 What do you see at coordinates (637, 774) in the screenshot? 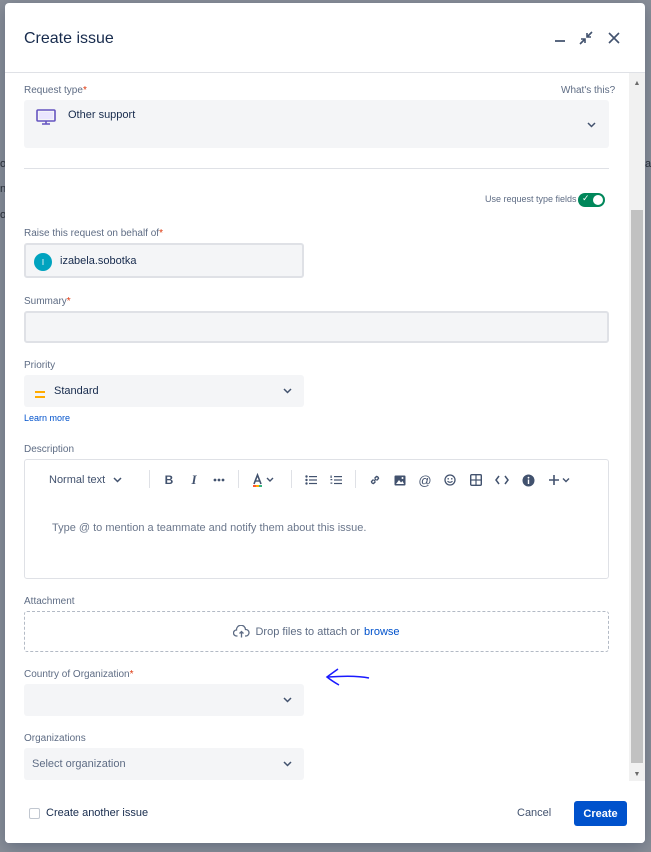
I see `scroll-down-icon: ▼` at bounding box center [637, 774].